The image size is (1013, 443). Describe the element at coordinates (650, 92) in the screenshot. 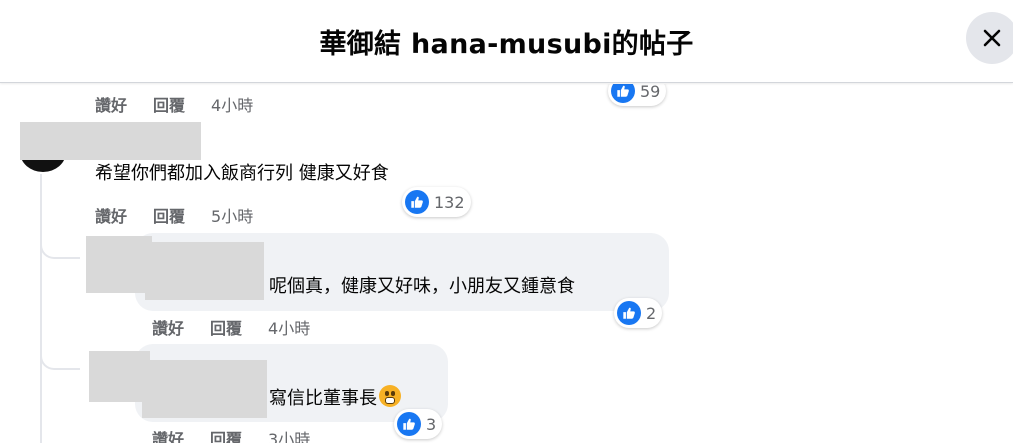

I see `reaction-count: 59` at that location.